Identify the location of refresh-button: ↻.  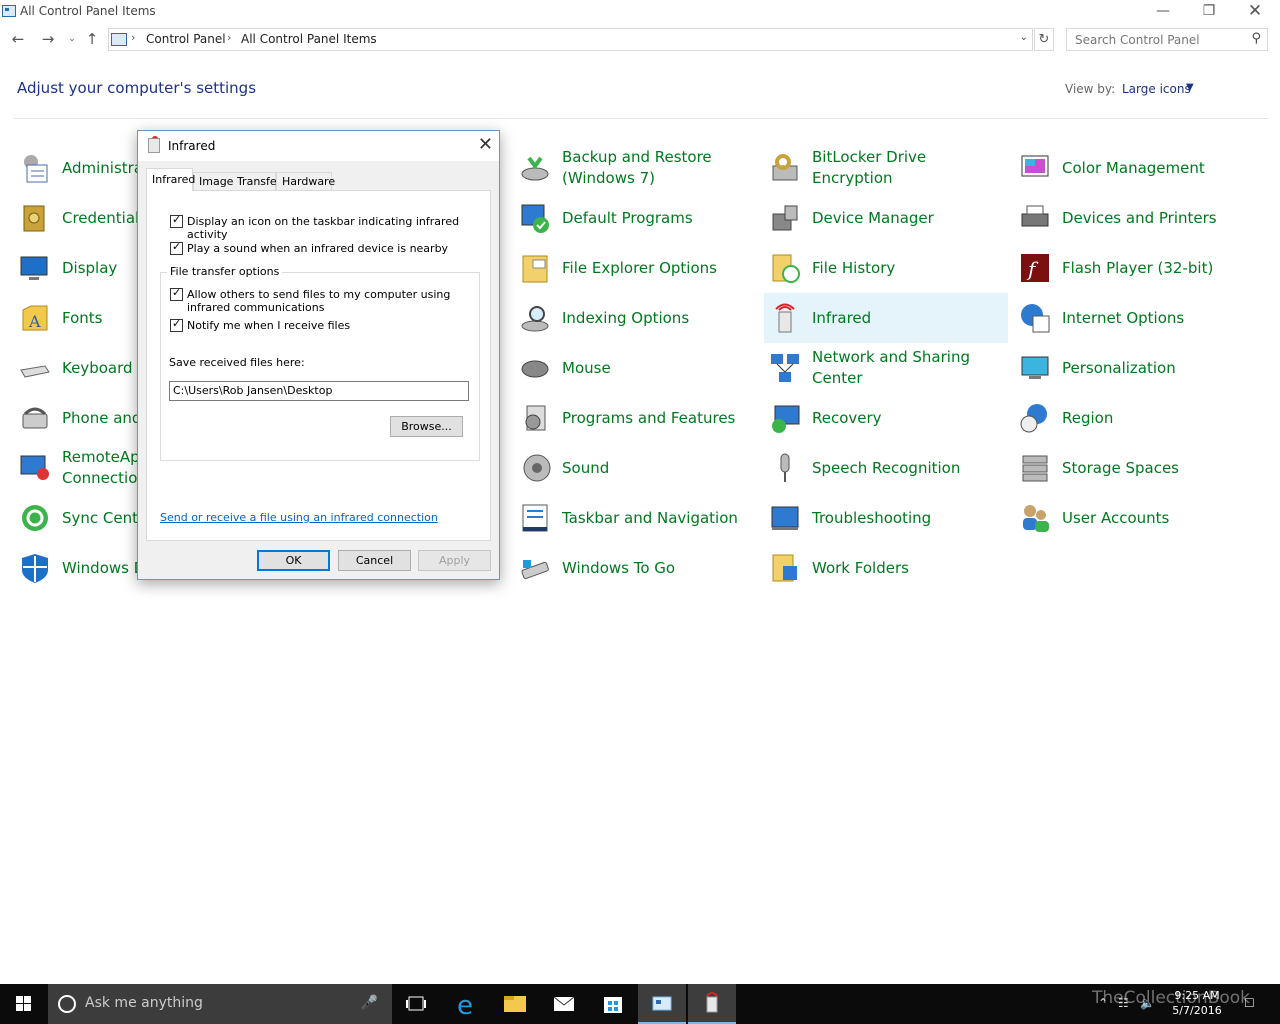
(1044, 39).